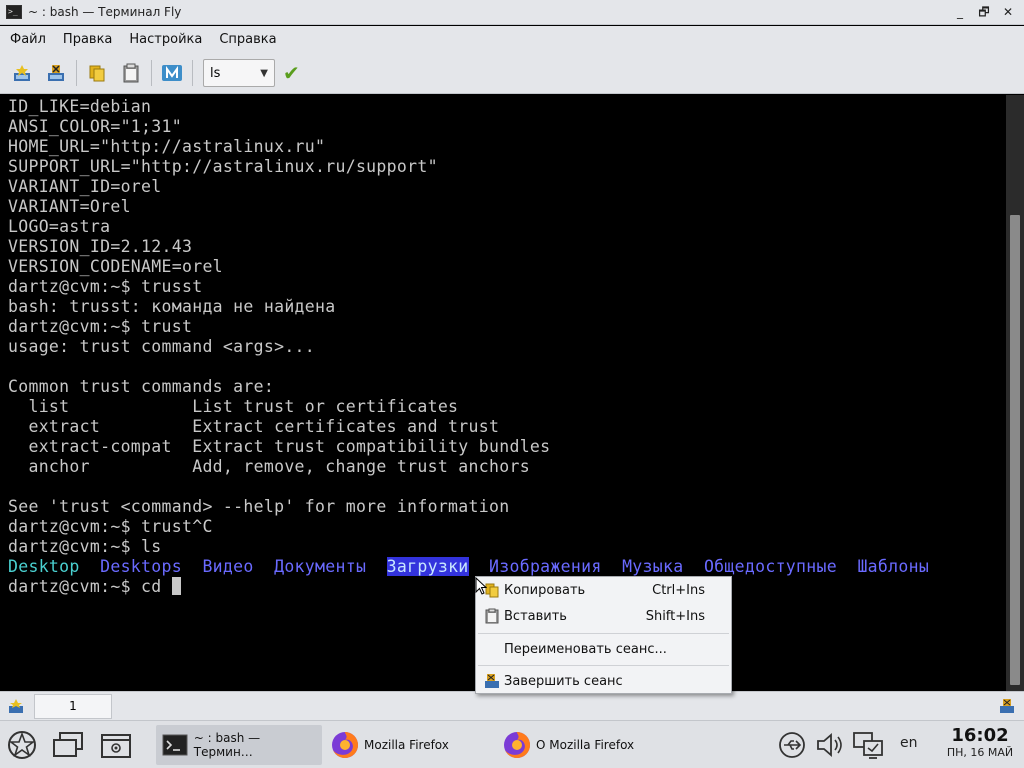 The image size is (1024, 768). What do you see at coordinates (68, 745) in the screenshot?
I see `desktops-icon` at bounding box center [68, 745].